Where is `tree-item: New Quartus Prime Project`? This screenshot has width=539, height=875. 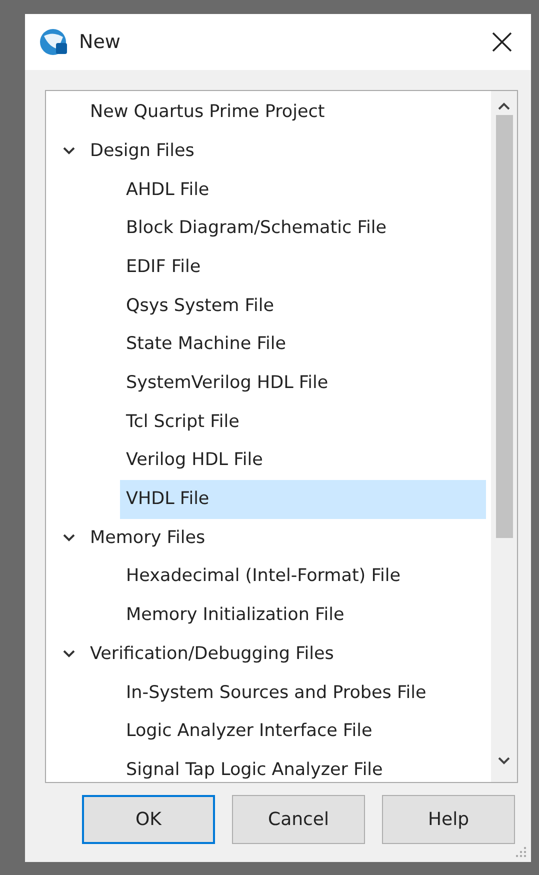 tree-item: New Quartus Prime Project is located at coordinates (207, 112).